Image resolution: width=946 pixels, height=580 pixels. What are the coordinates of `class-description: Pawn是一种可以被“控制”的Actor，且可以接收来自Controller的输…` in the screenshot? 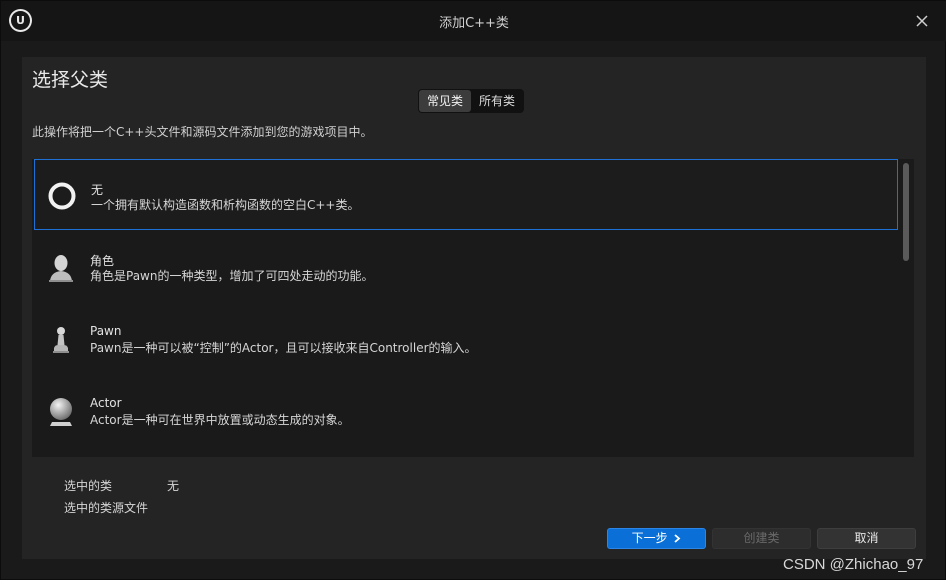 It's located at (283, 348).